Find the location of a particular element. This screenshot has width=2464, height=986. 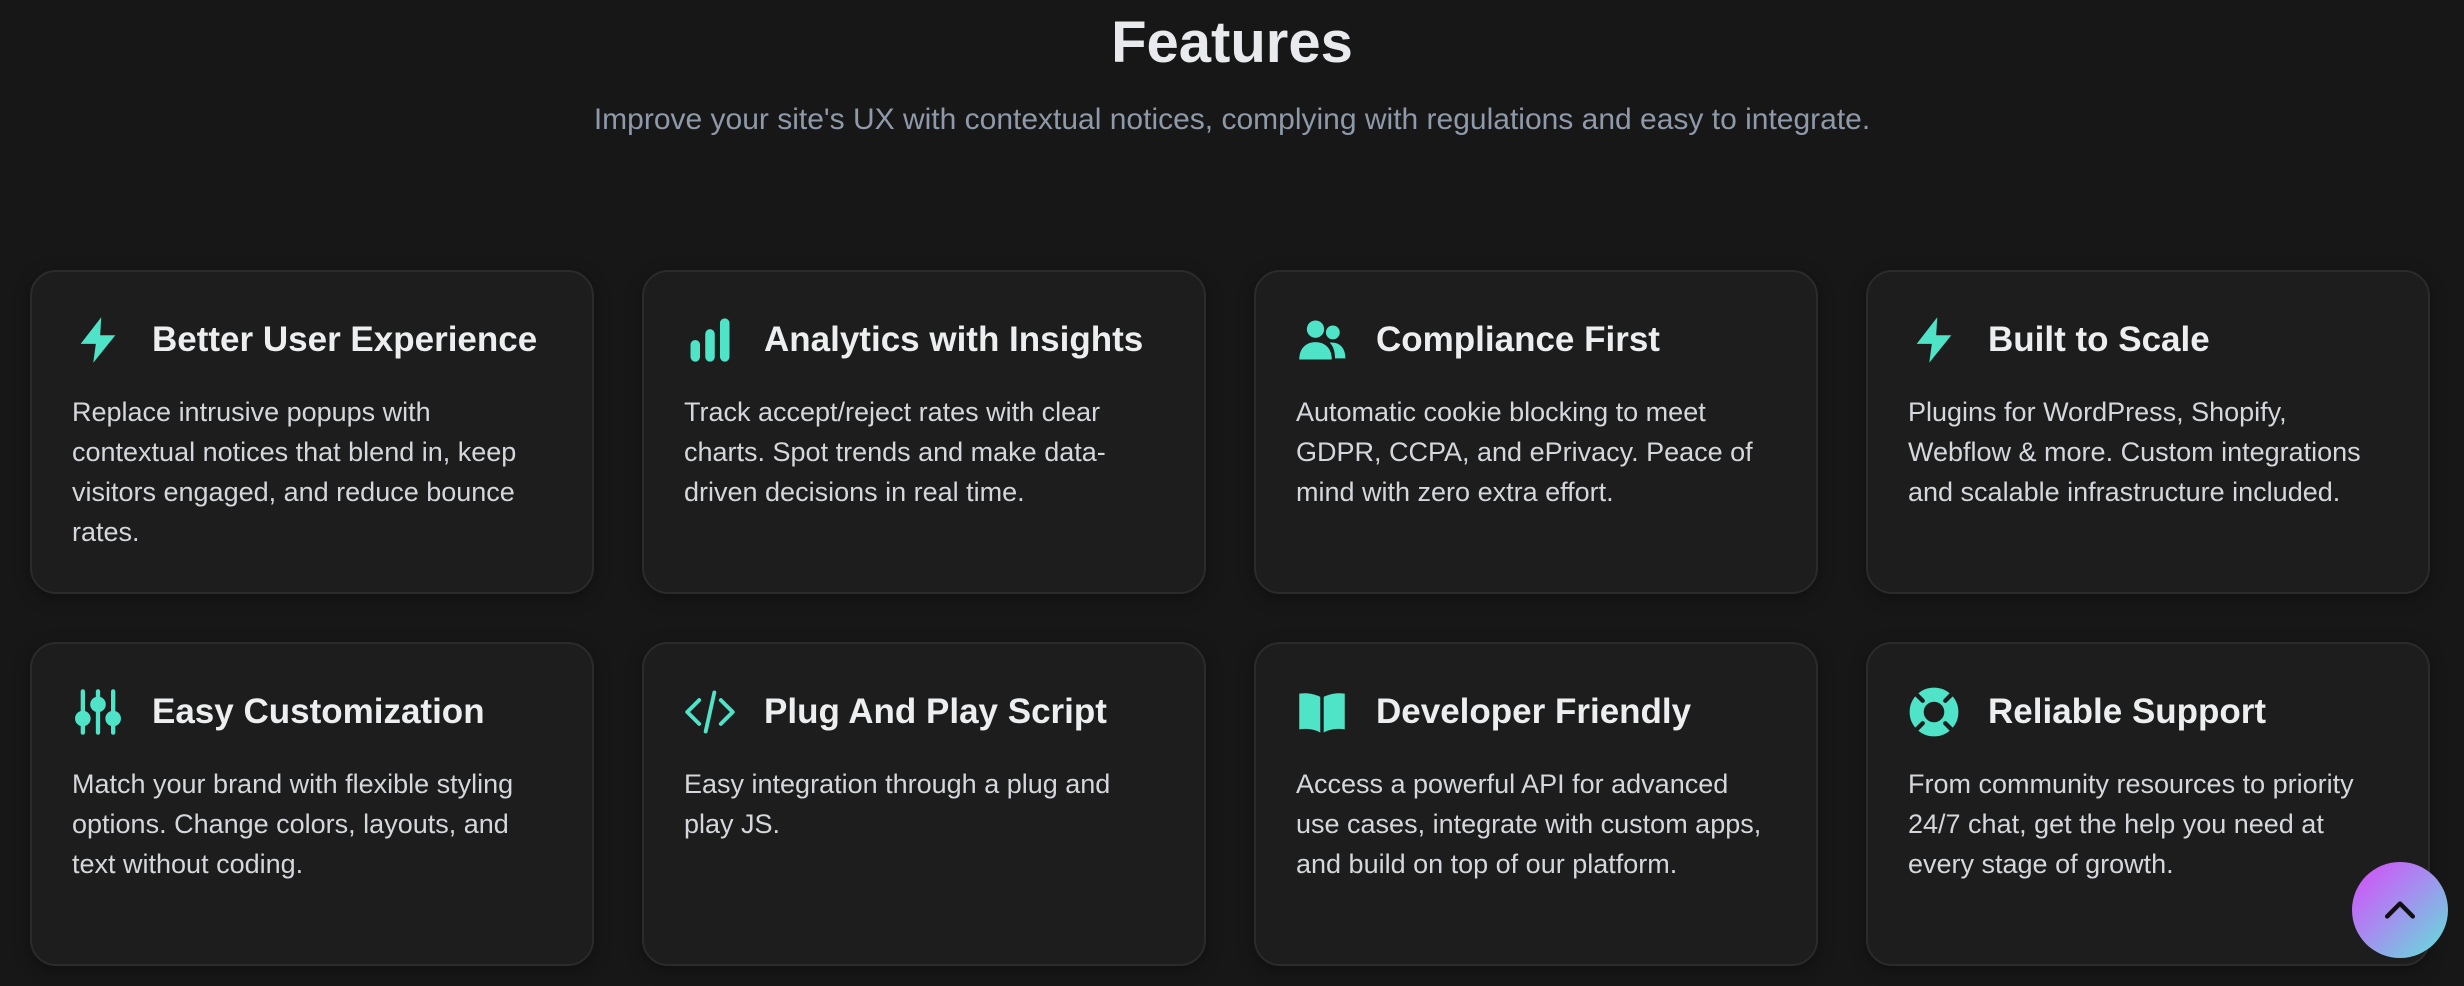

feature-title: Plug And Play Script is located at coordinates (935, 711).